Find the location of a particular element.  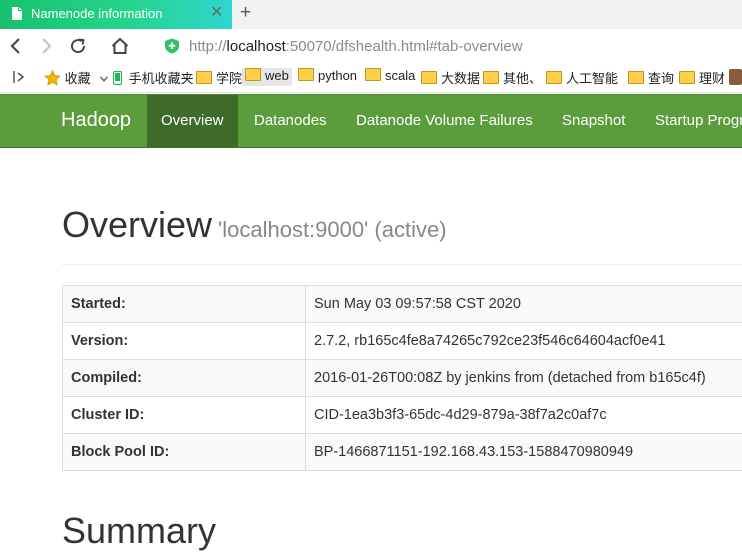

bookmark-mobile-favorites: 手机收藏夹 is located at coordinates (153, 77).